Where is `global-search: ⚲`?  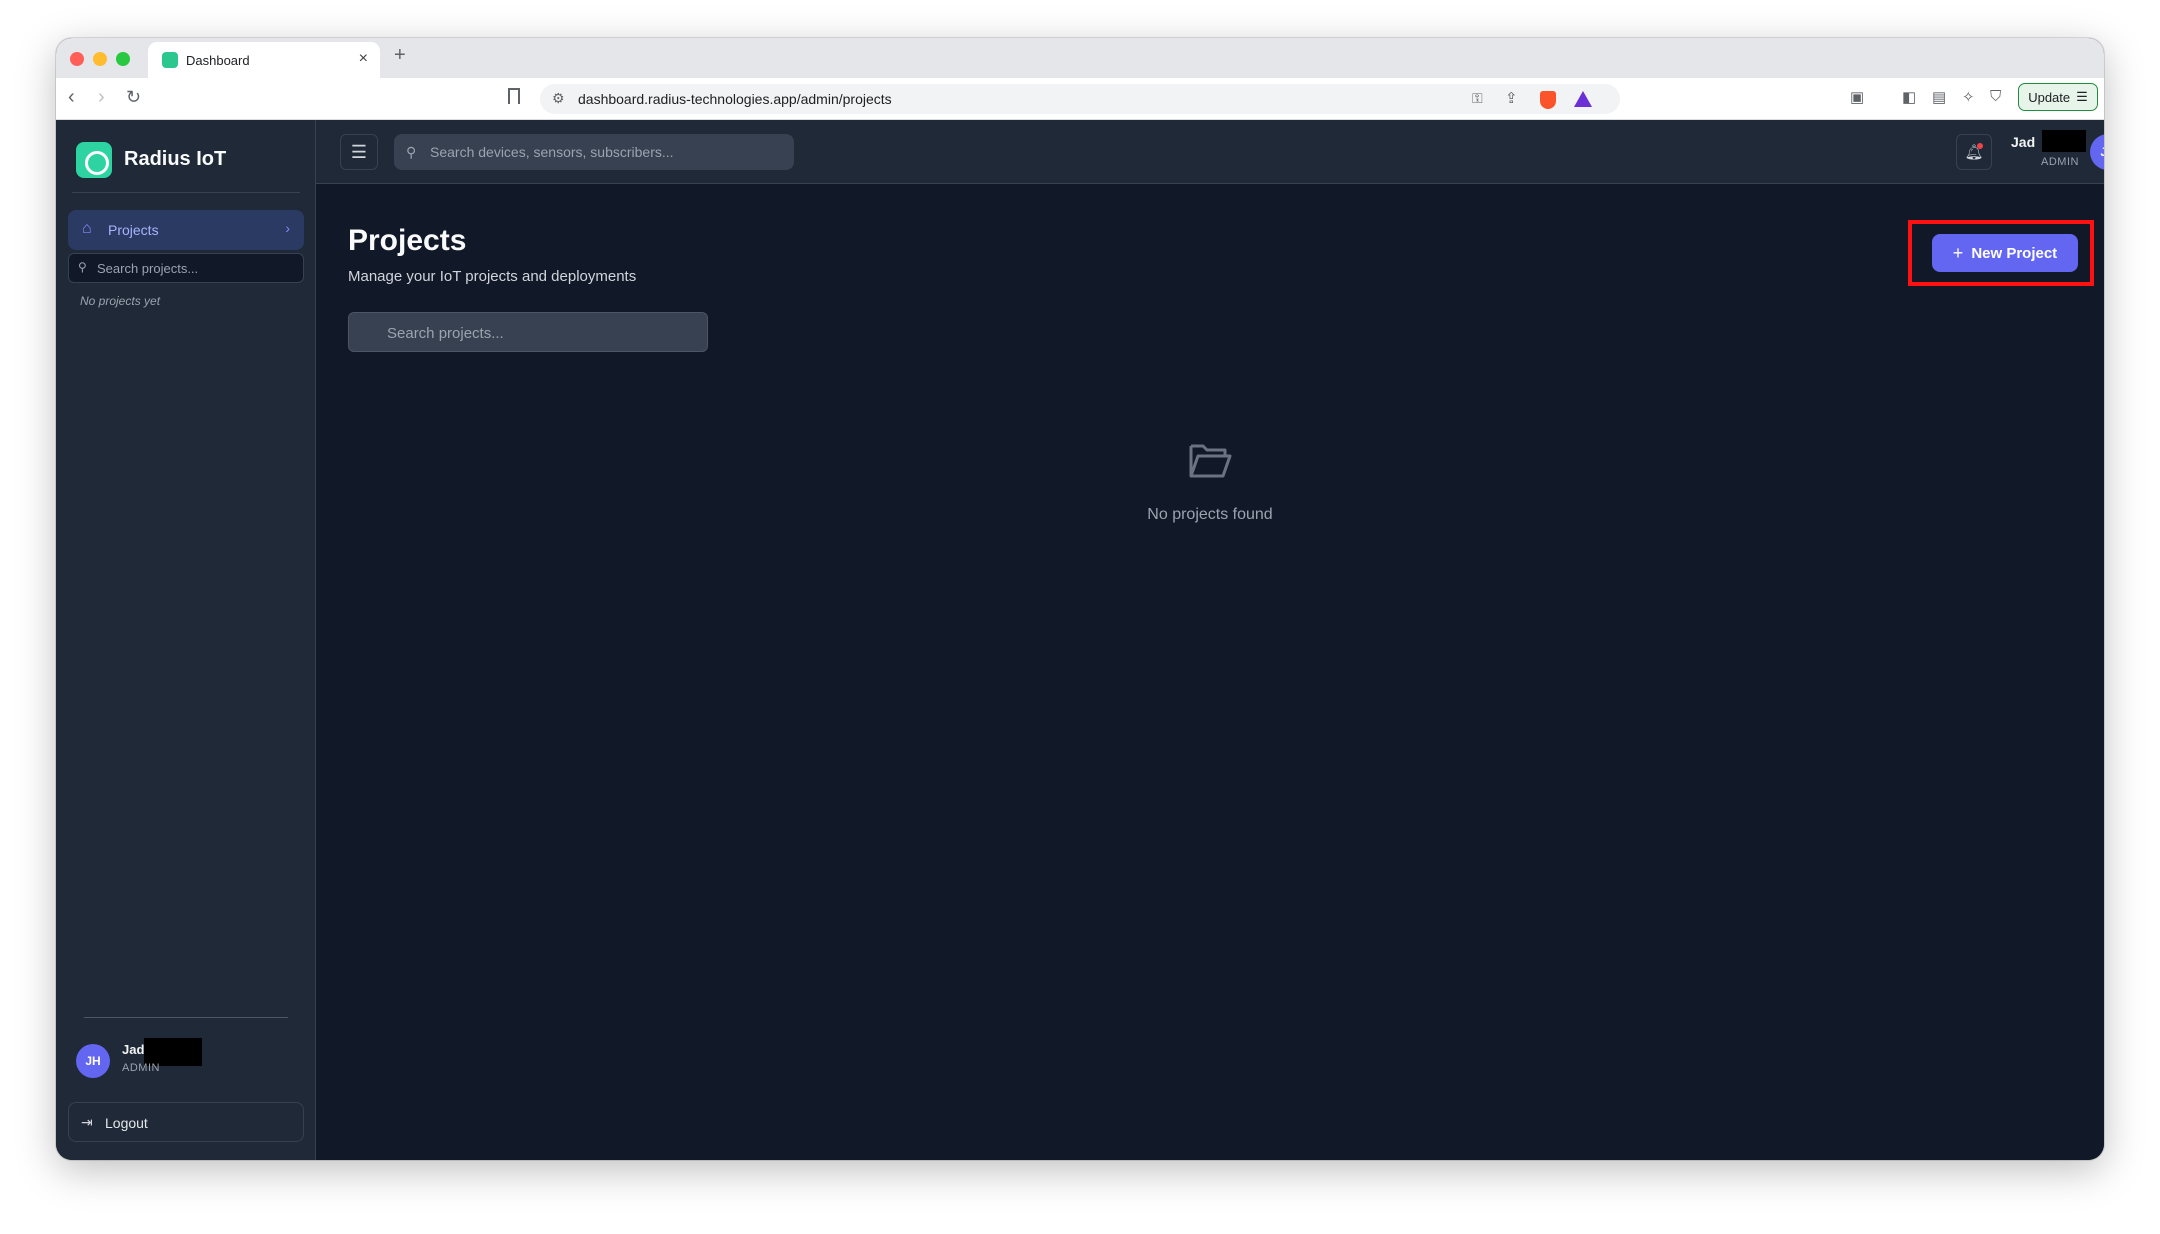
global-search: ⚲ is located at coordinates (594, 152).